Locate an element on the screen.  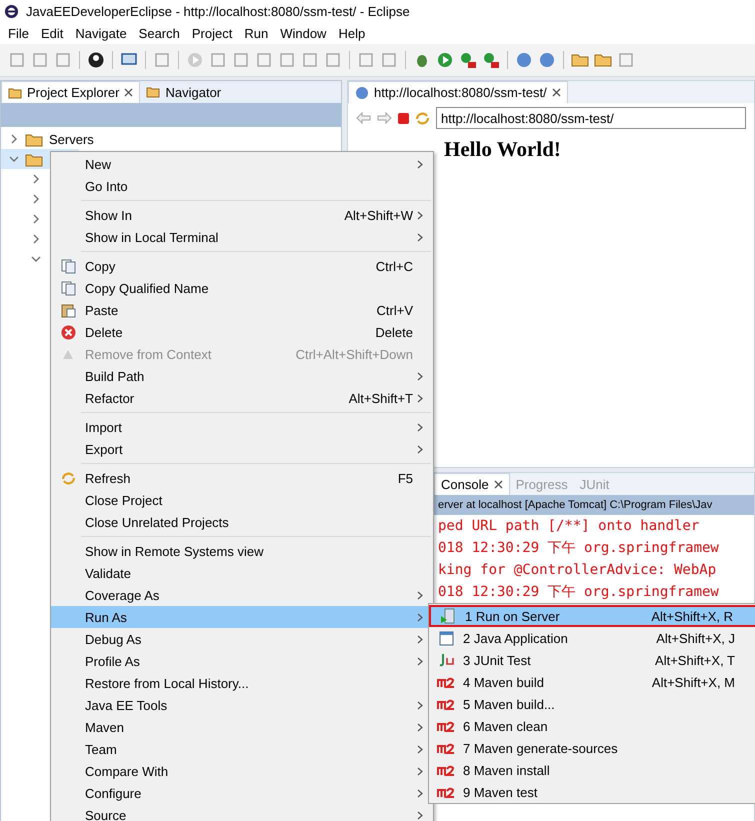
menu-item: Navigate is located at coordinates (101, 33).